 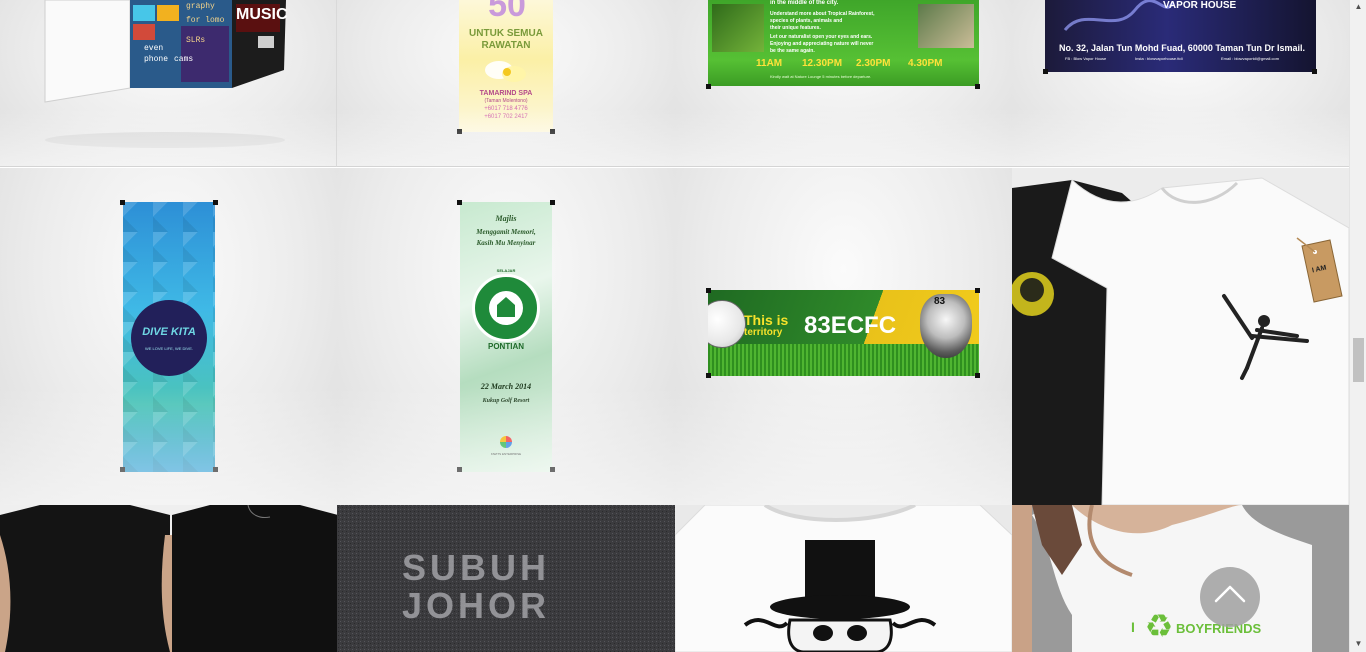 I want to click on divekita-banner-image: DIVE KITA WE LOVE LIFE, WE DIVE., so click(x=169, y=337).